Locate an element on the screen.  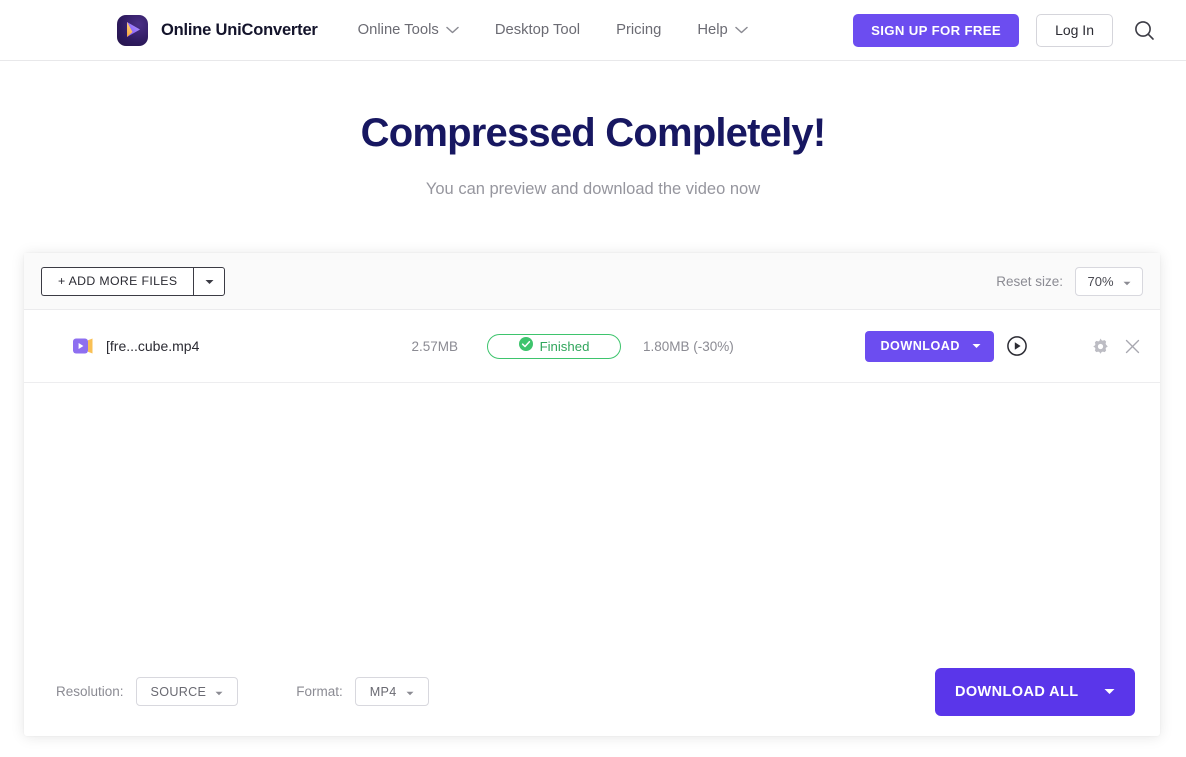
download-button: DOWNLOAD is located at coordinates (929, 346).